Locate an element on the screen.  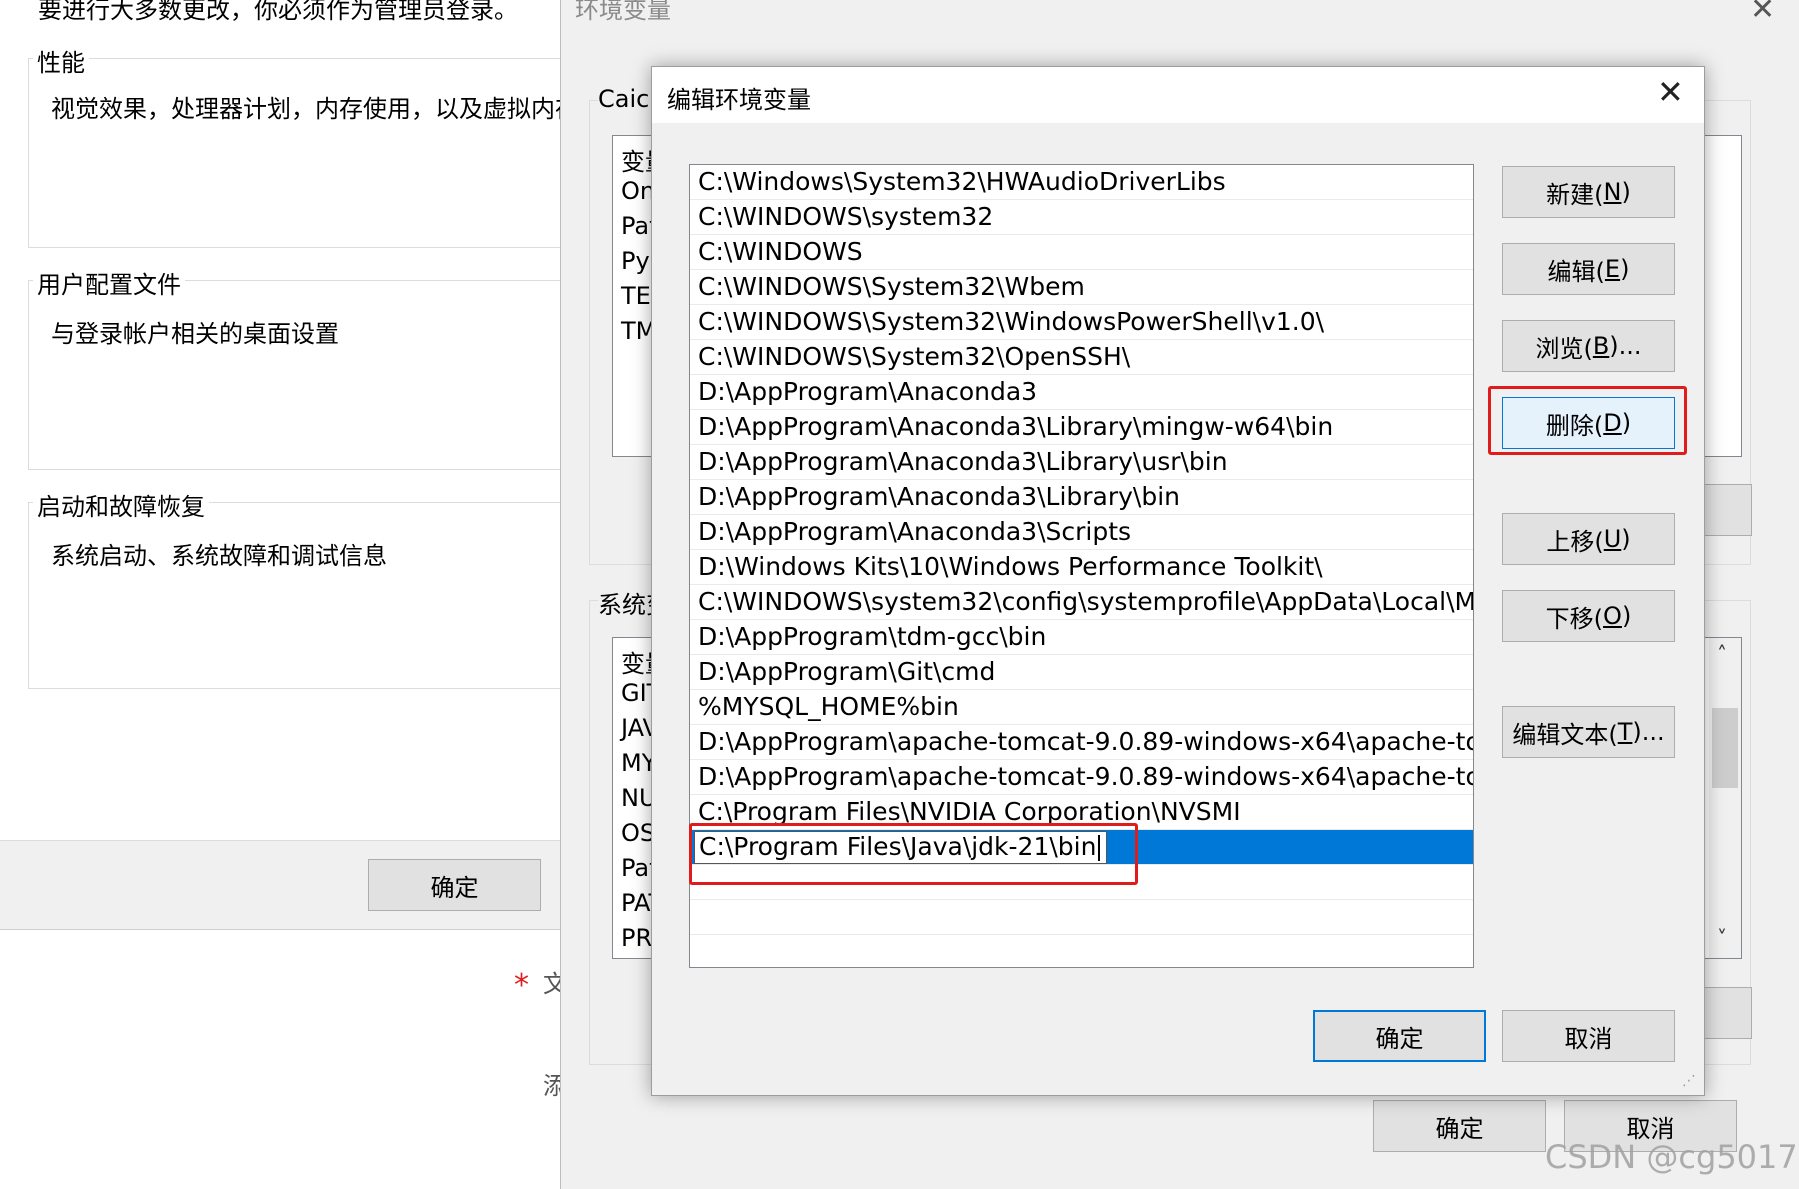
edit-text-button-key: T is located at coordinates (1625, 732).